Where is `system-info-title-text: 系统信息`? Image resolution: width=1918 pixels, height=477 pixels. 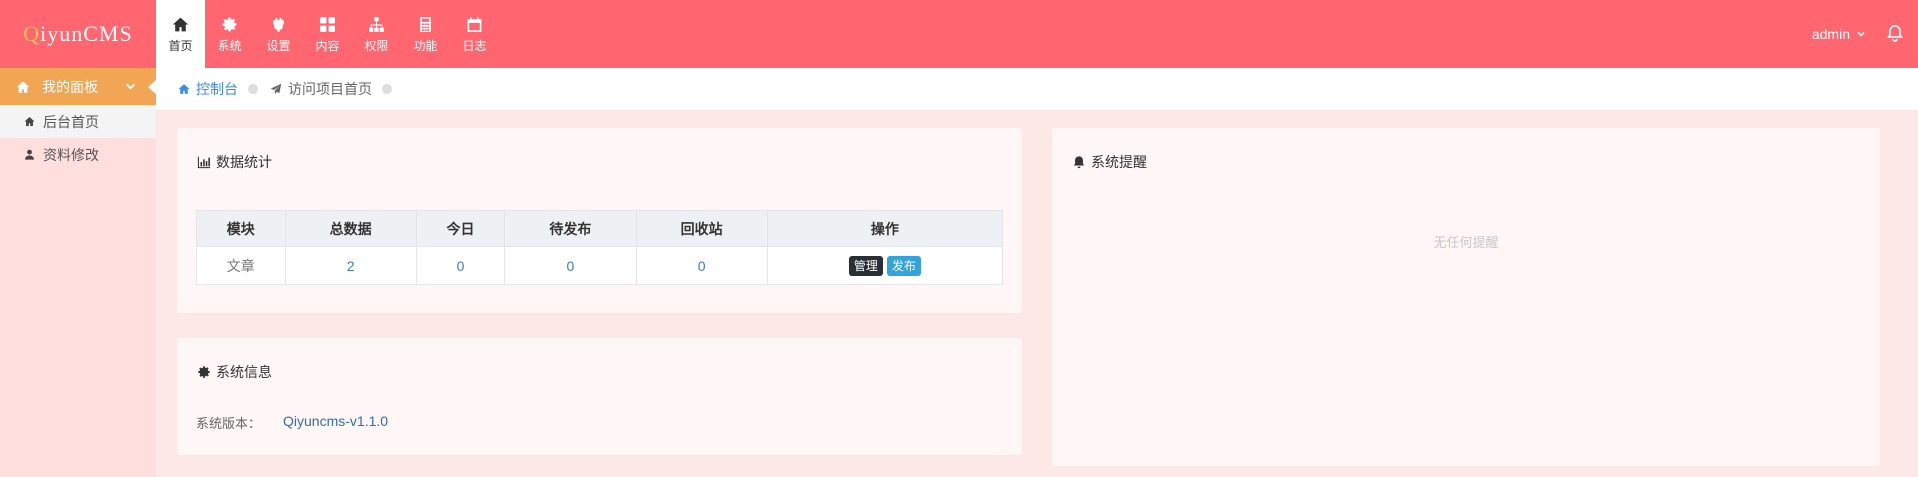 system-info-title-text: 系统信息 is located at coordinates (244, 372).